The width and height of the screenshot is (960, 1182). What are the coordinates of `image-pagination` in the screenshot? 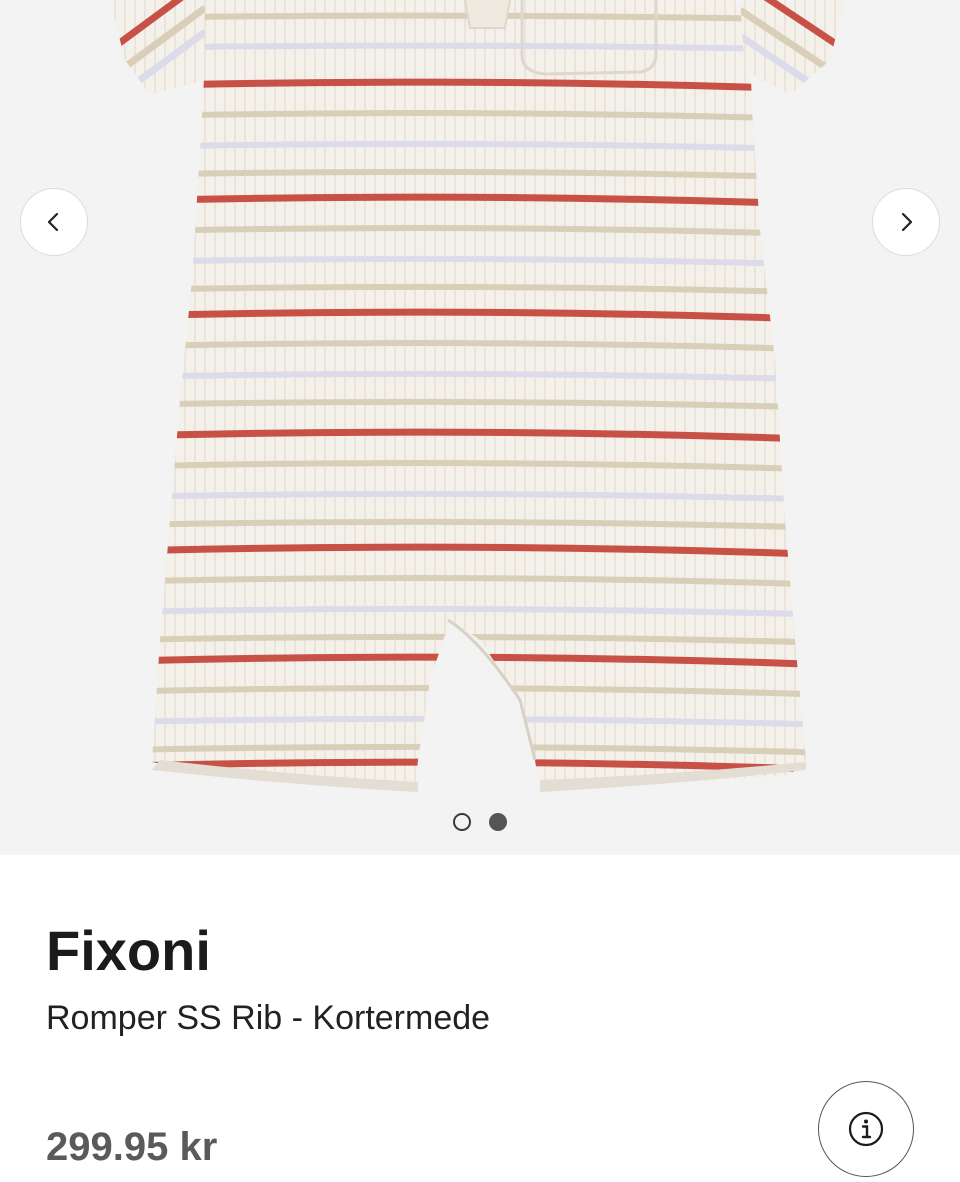 It's located at (480, 822).